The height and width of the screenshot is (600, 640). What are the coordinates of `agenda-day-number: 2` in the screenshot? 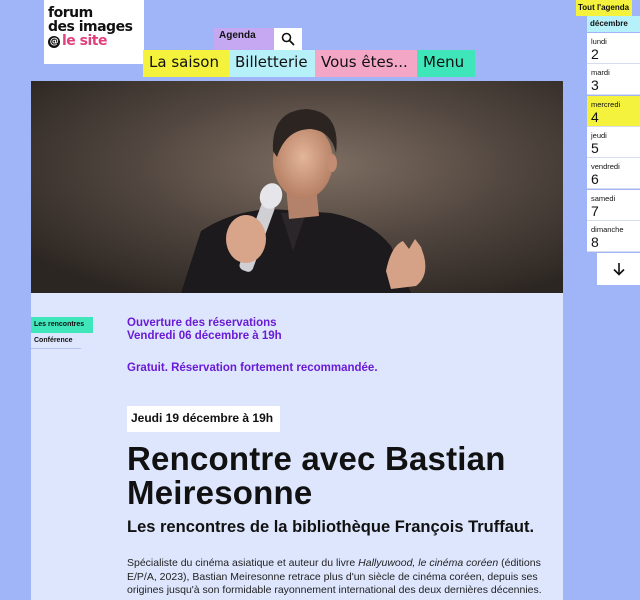 It's located at (595, 54).